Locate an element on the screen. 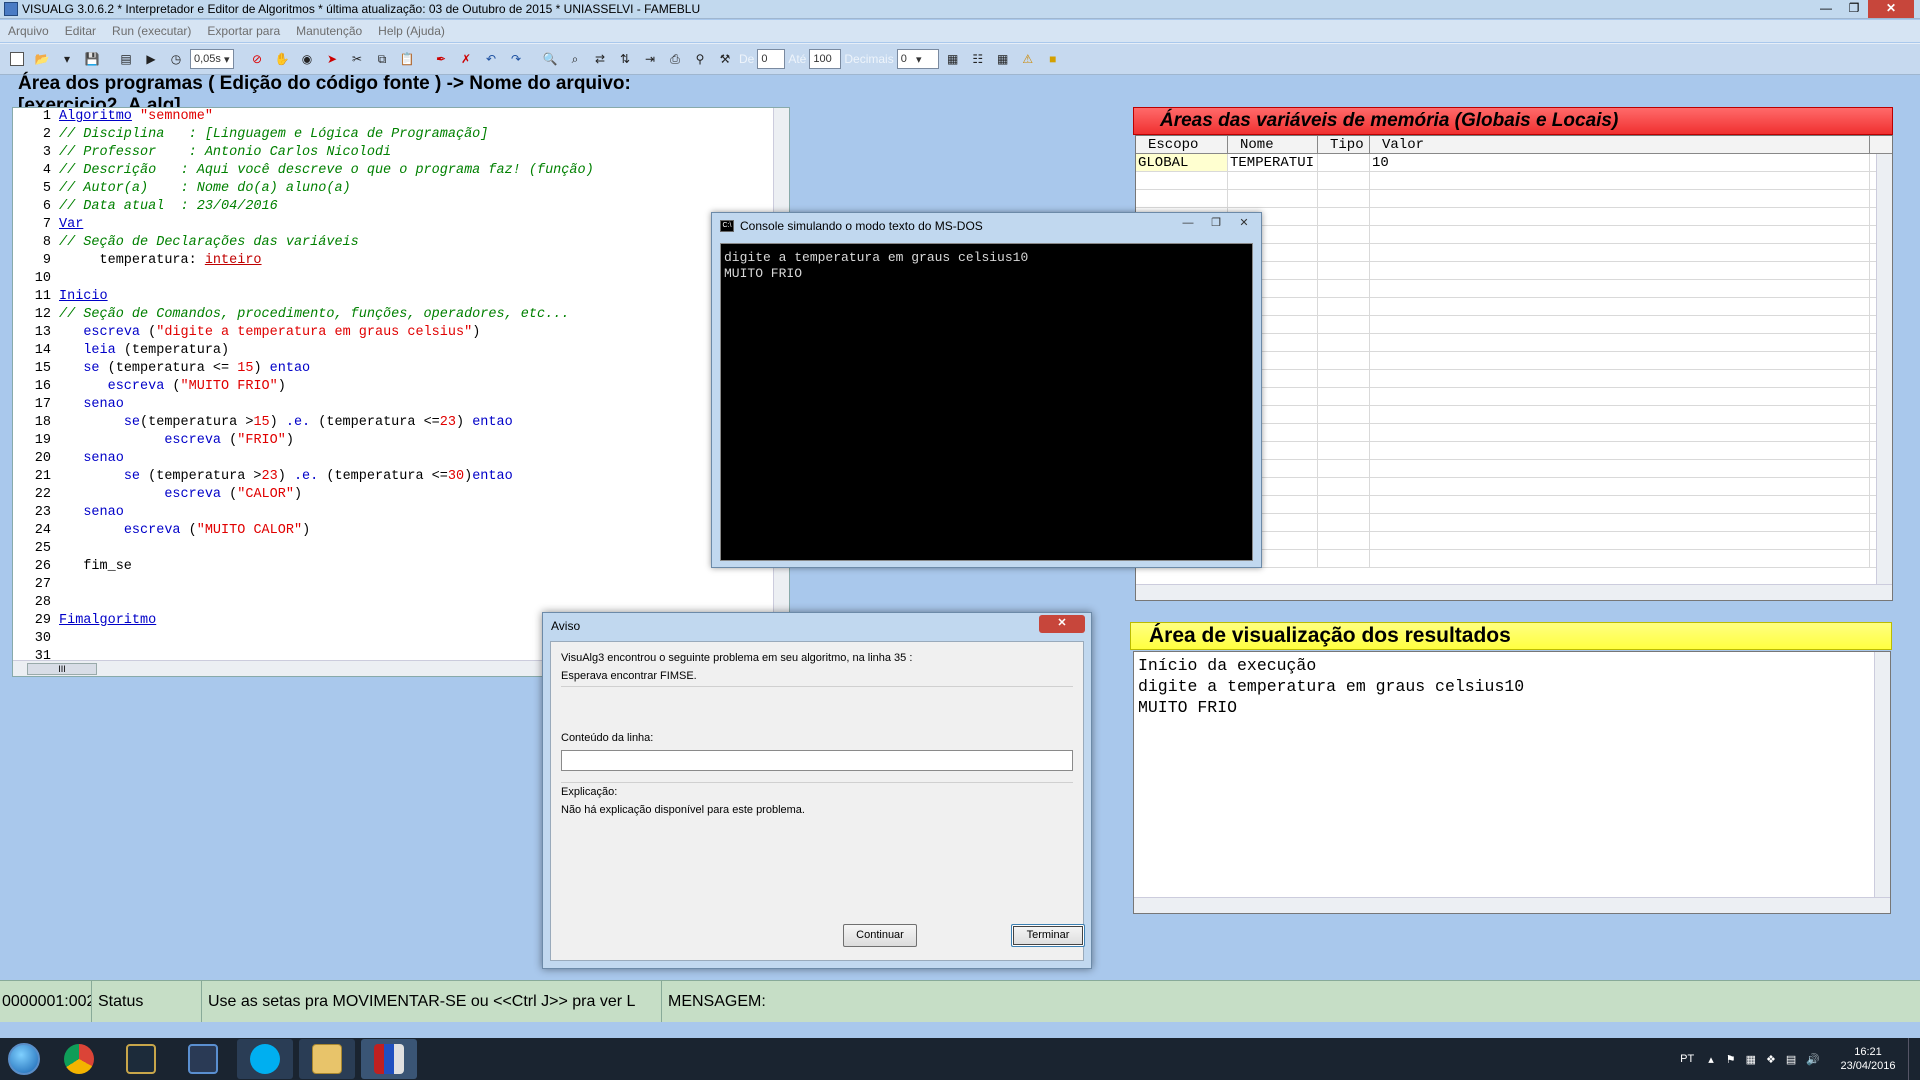 This screenshot has width=1920, height=1080. tools-icon: ⚒ is located at coordinates (725, 59).